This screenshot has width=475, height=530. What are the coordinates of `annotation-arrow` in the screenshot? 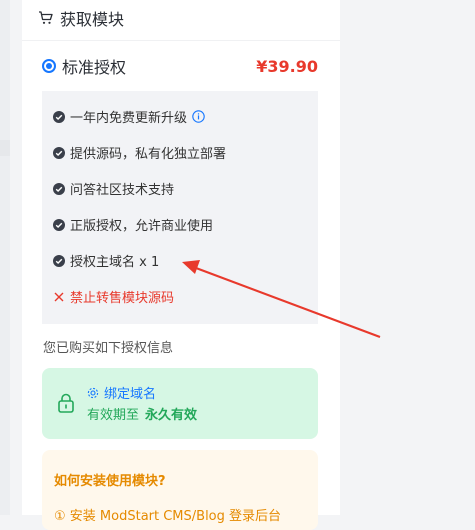 It's located at (281, 299).